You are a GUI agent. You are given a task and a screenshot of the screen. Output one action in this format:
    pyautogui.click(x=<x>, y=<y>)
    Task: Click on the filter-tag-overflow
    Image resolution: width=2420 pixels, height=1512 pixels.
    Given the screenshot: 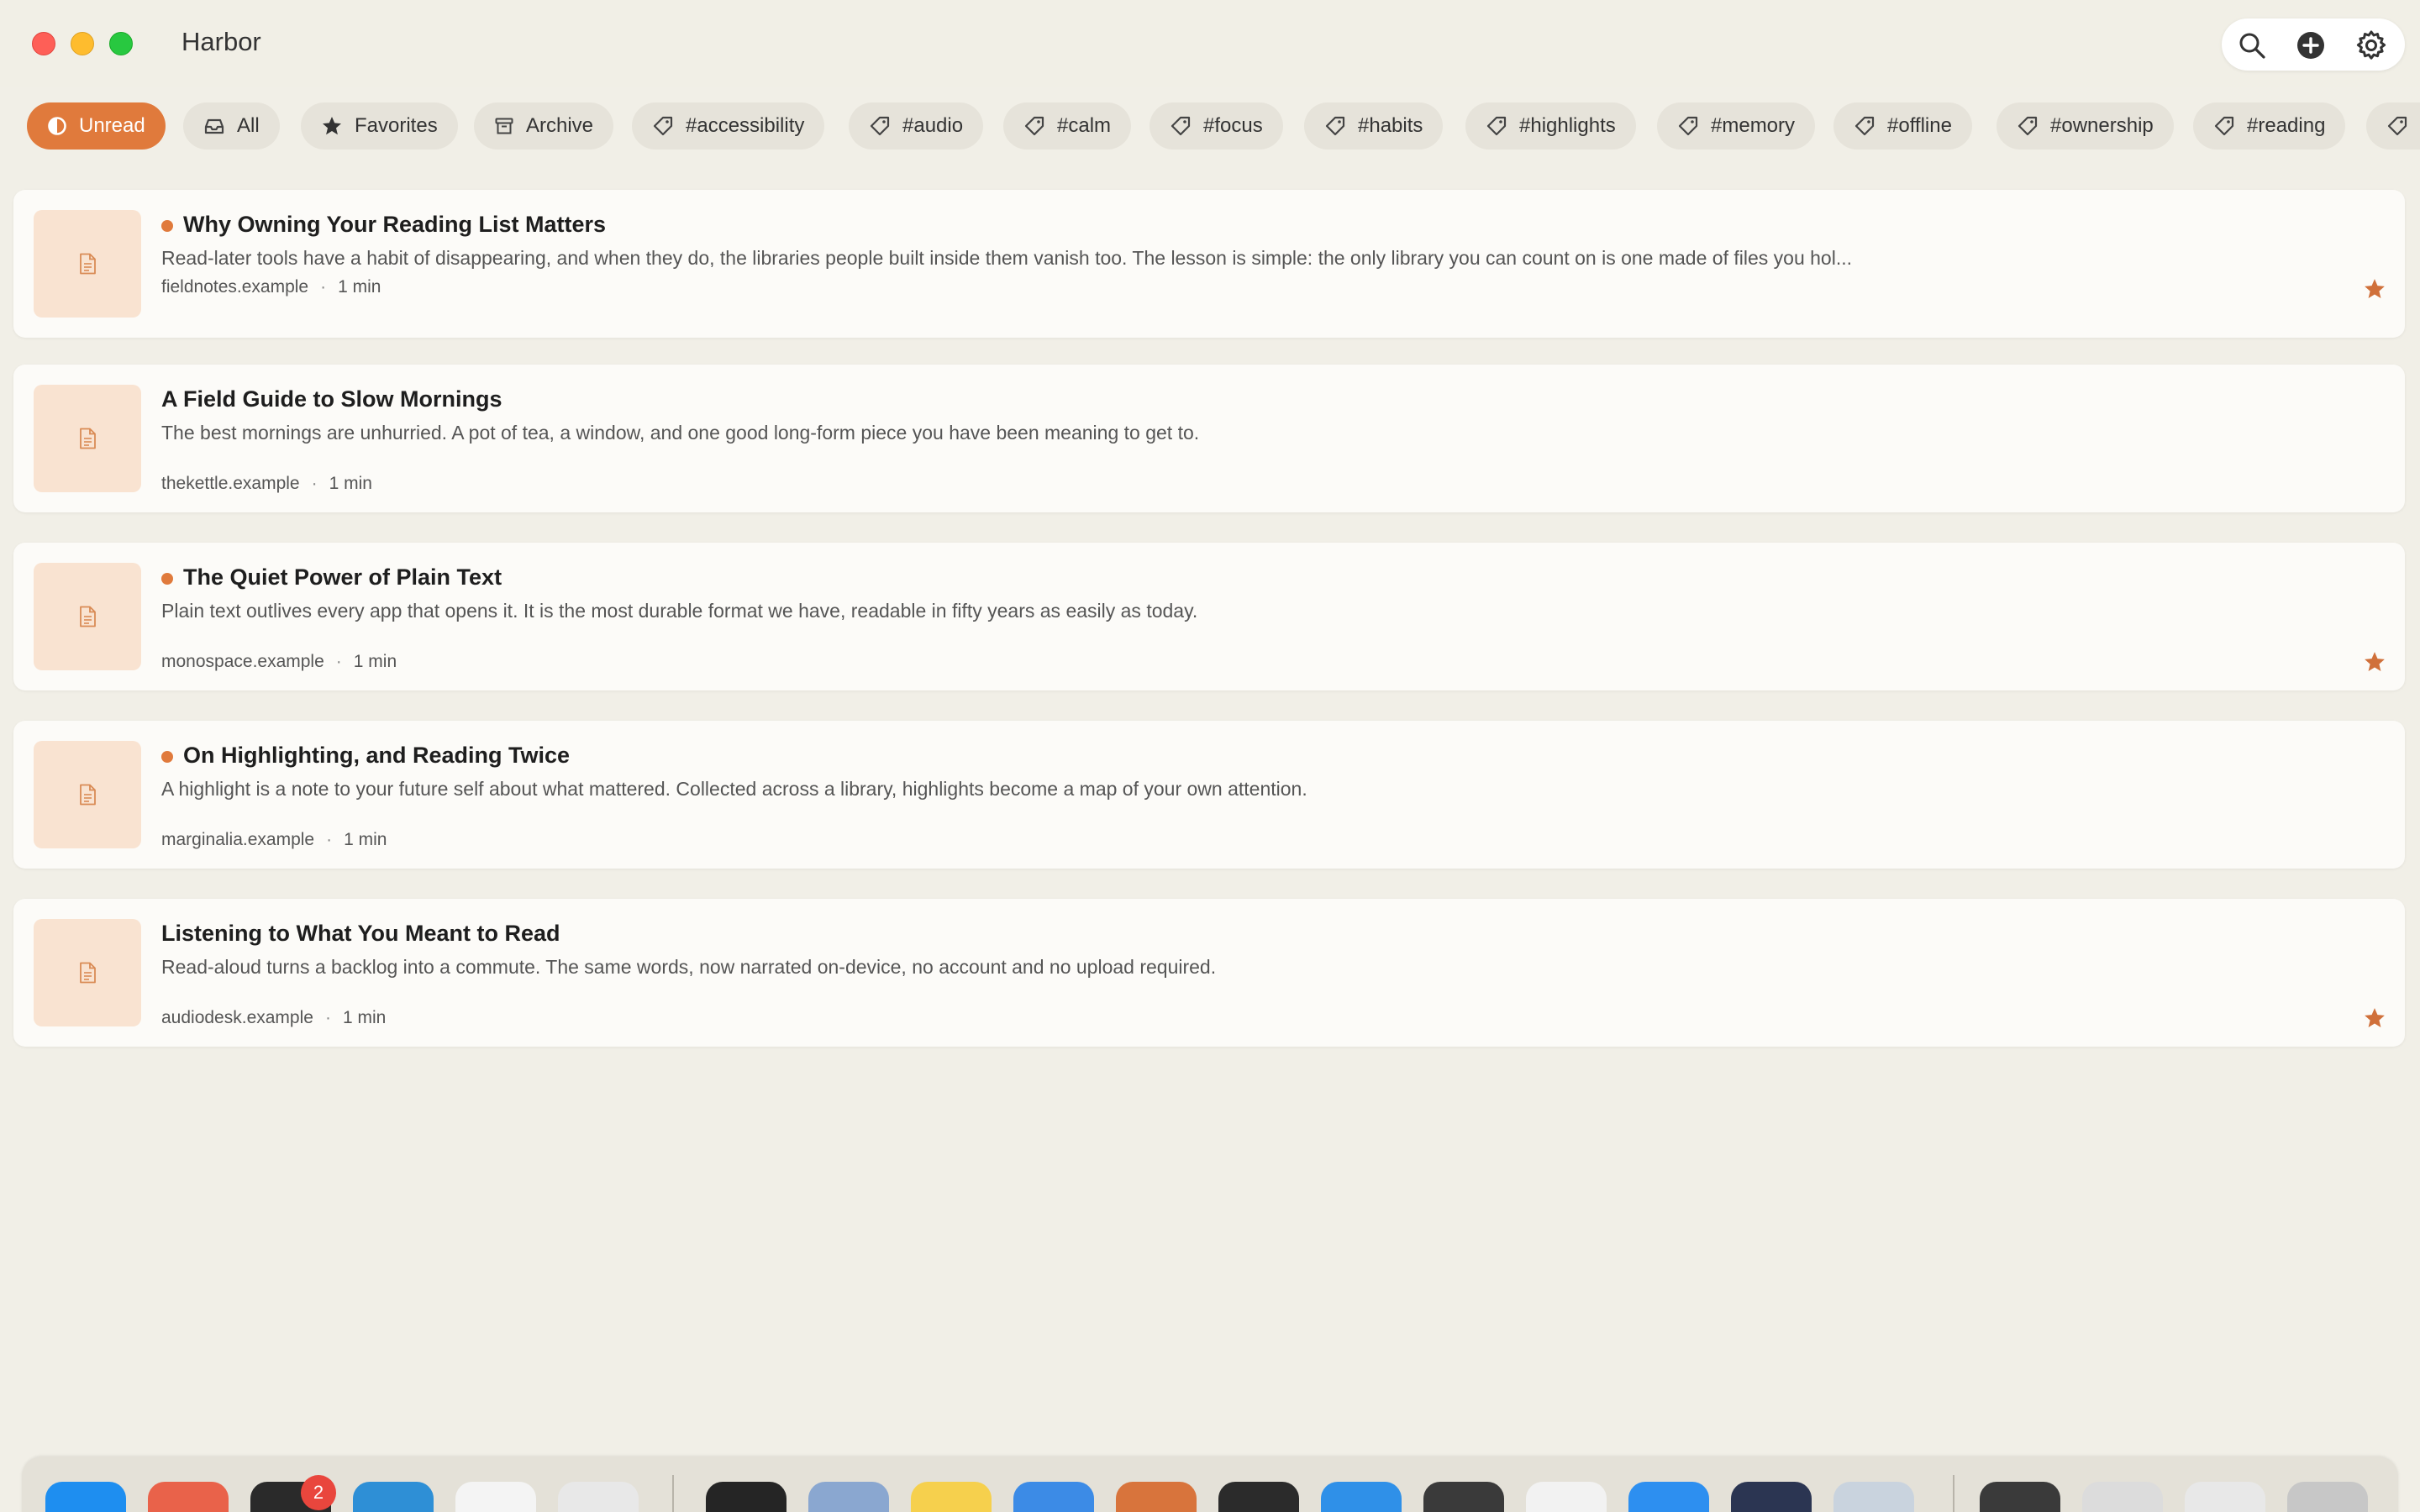 What is the action you would take?
    pyautogui.click(x=2393, y=126)
    